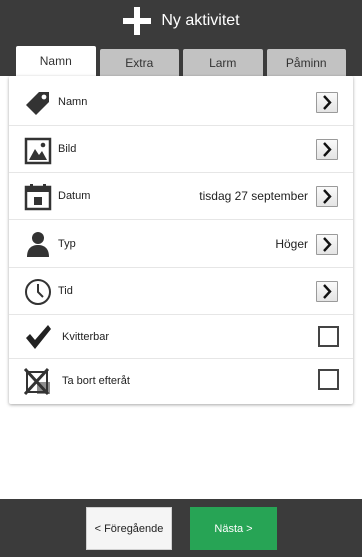  Describe the element at coordinates (137, 21) in the screenshot. I see `plus-icon` at that location.